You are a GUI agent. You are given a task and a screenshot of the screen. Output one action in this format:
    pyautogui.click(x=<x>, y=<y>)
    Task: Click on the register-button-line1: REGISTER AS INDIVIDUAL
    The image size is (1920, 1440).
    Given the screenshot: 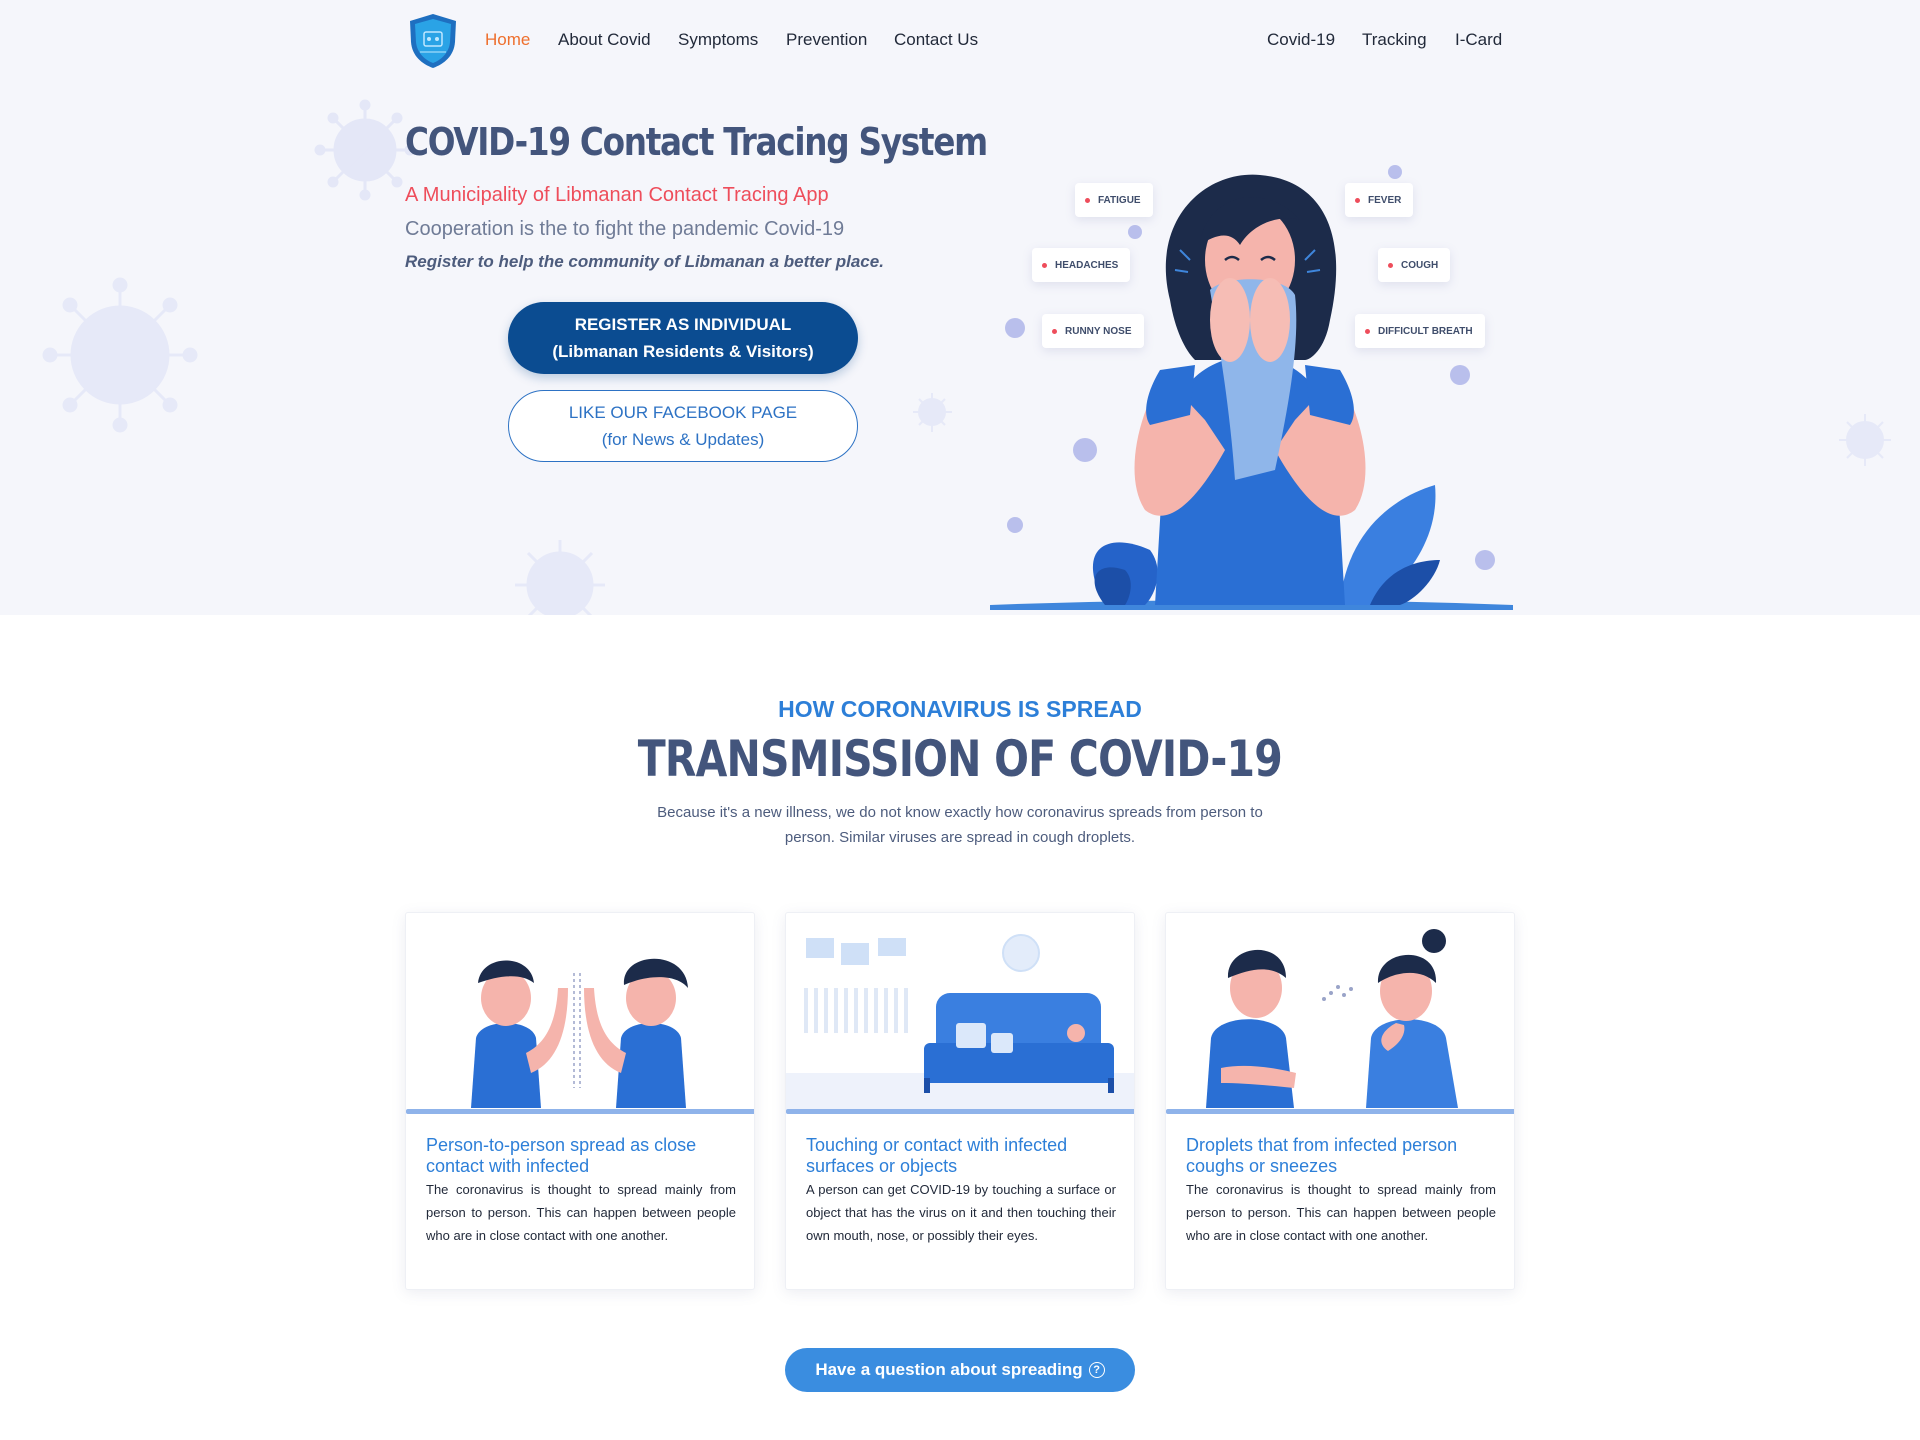 What is the action you would take?
    pyautogui.click(x=683, y=324)
    